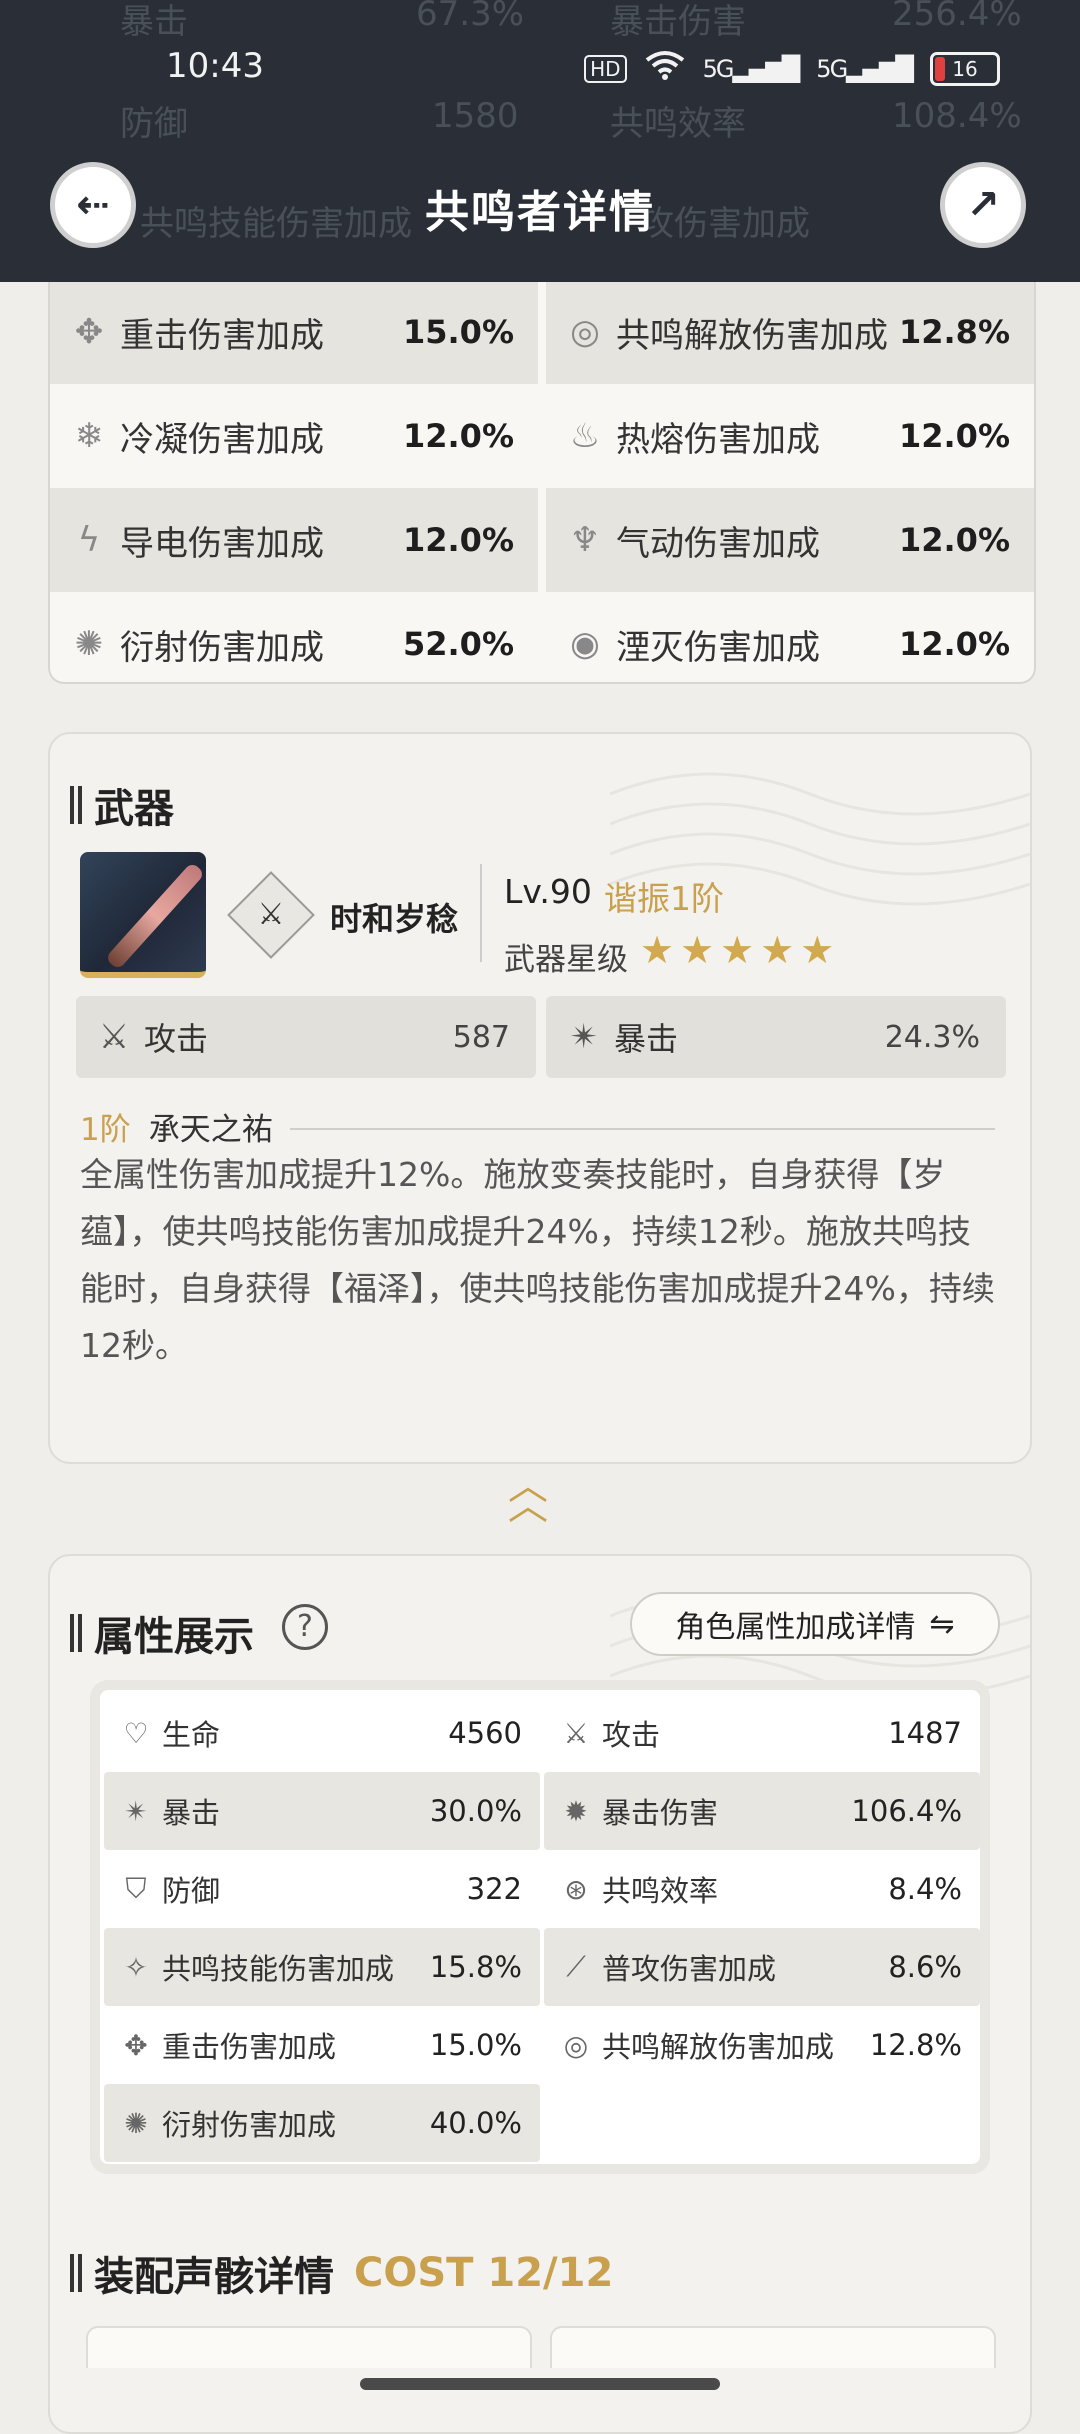 Image resolution: width=1080 pixels, height=2434 pixels. I want to click on collapse-chevron-icon: ︿ ︿, so click(528, 1496).